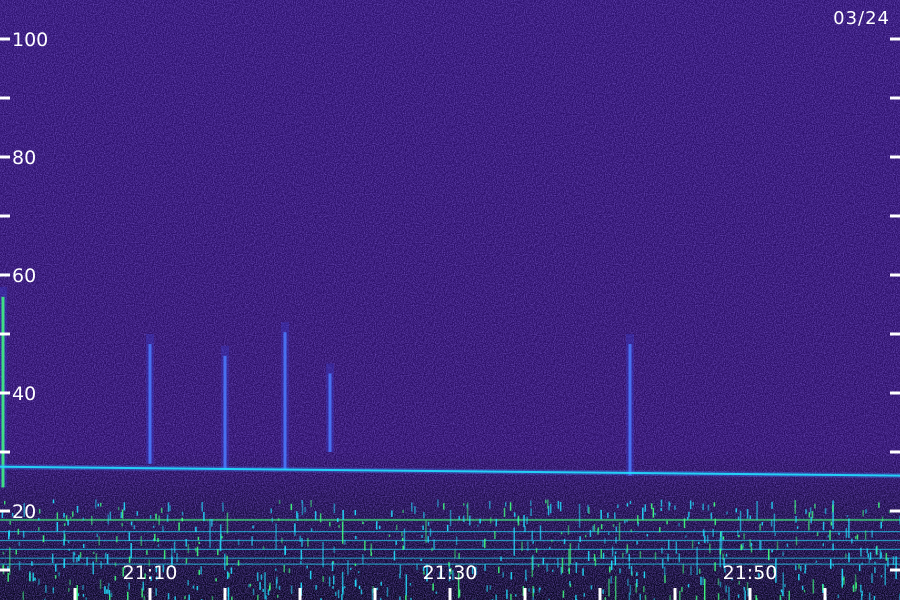  Describe the element at coordinates (450, 573) in the screenshot. I see `x-tick-label: 21:30` at that location.